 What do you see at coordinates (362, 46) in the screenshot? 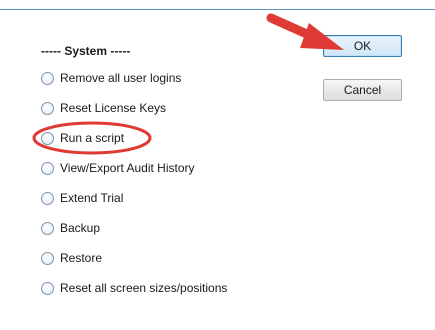
I see `ok-button: OK` at bounding box center [362, 46].